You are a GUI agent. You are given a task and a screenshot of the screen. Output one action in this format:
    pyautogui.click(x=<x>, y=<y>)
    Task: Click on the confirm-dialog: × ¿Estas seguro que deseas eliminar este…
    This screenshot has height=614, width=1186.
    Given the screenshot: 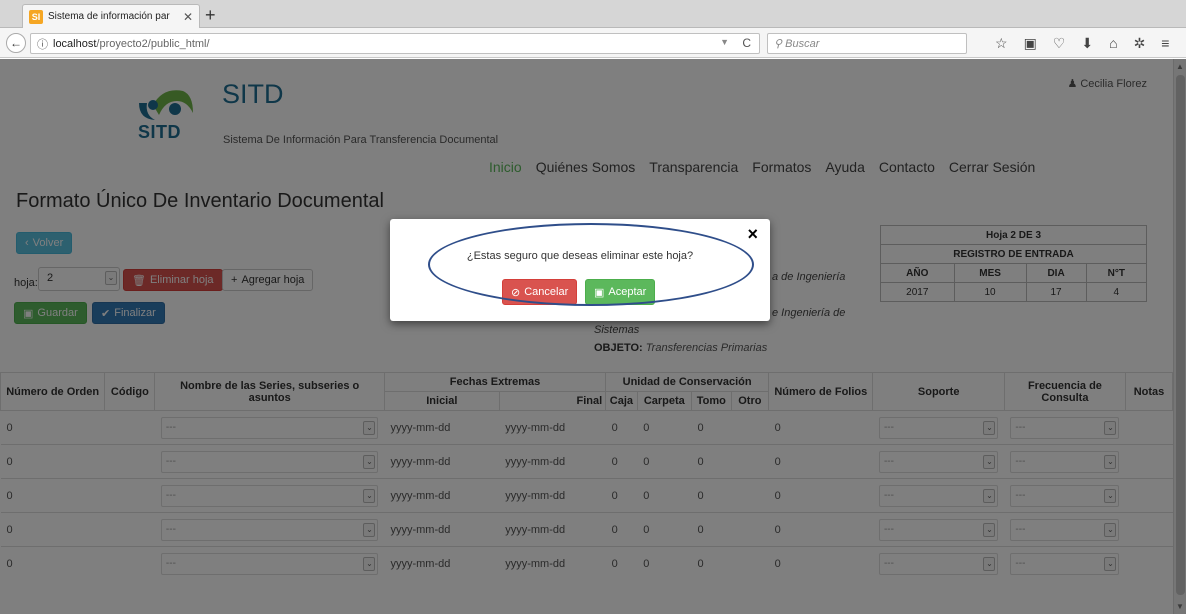 What is the action you would take?
    pyautogui.click(x=580, y=270)
    